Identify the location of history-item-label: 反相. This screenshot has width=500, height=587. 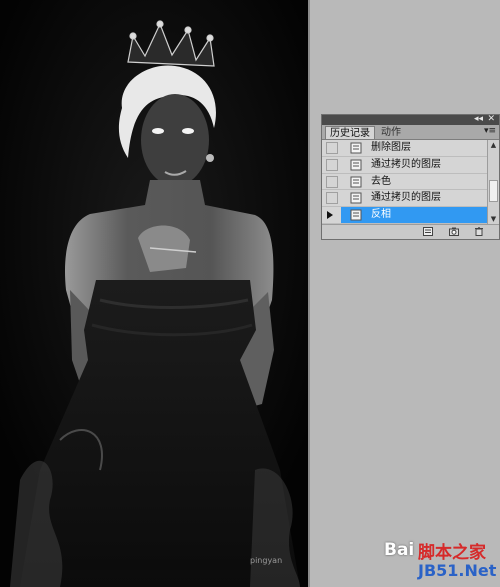
(381, 215).